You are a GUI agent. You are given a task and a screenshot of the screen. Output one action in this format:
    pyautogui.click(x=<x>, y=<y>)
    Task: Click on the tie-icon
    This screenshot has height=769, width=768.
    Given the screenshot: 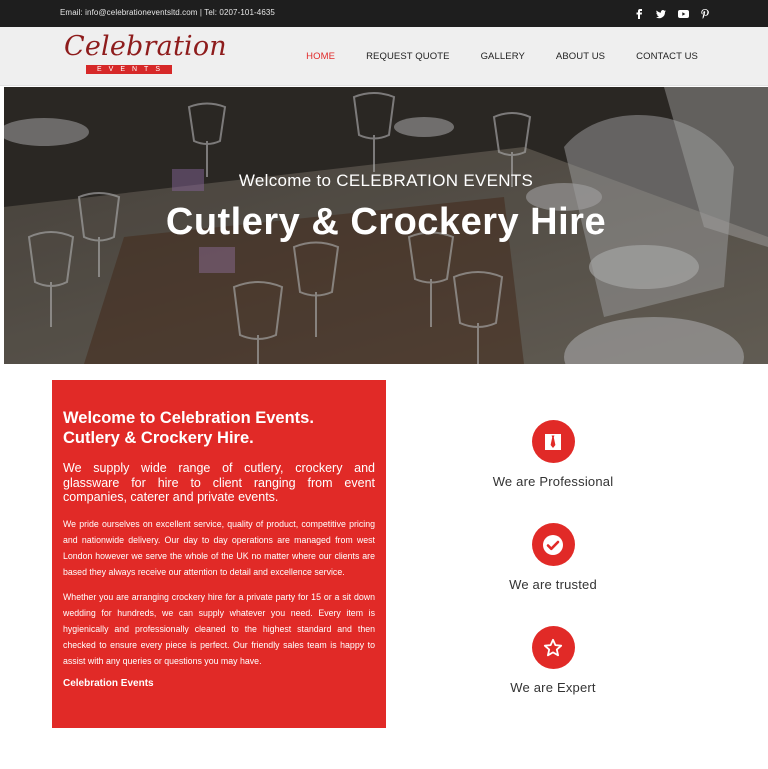 What is the action you would take?
    pyautogui.click(x=553, y=441)
    